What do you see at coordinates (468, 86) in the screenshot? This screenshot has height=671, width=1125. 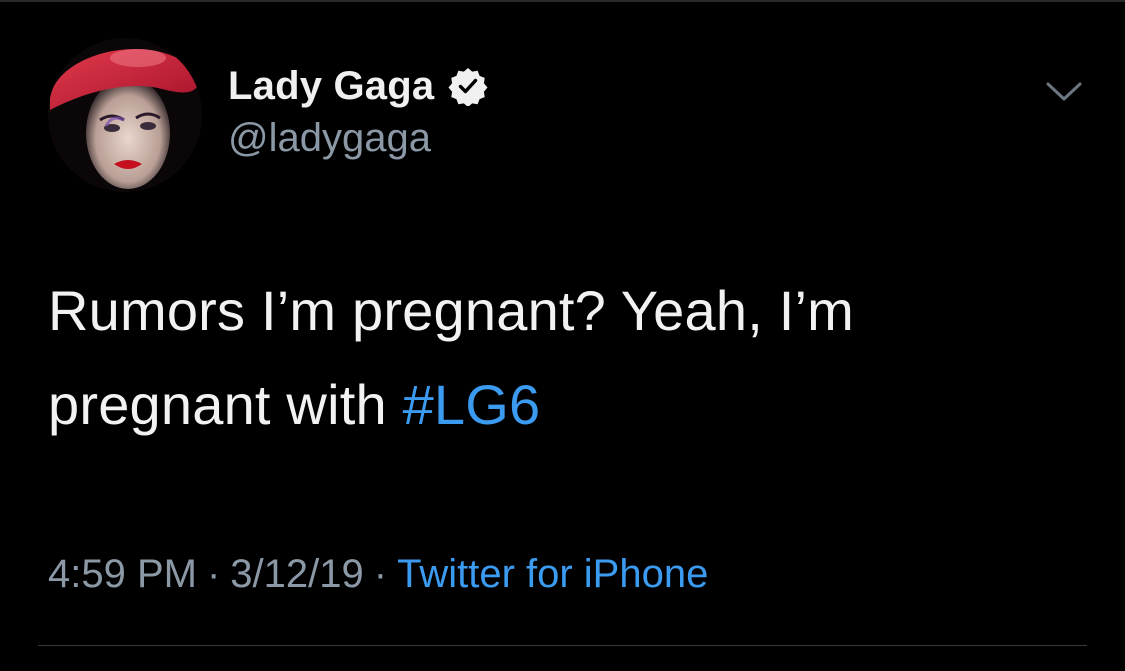 I see `verified-badge-icon` at bounding box center [468, 86].